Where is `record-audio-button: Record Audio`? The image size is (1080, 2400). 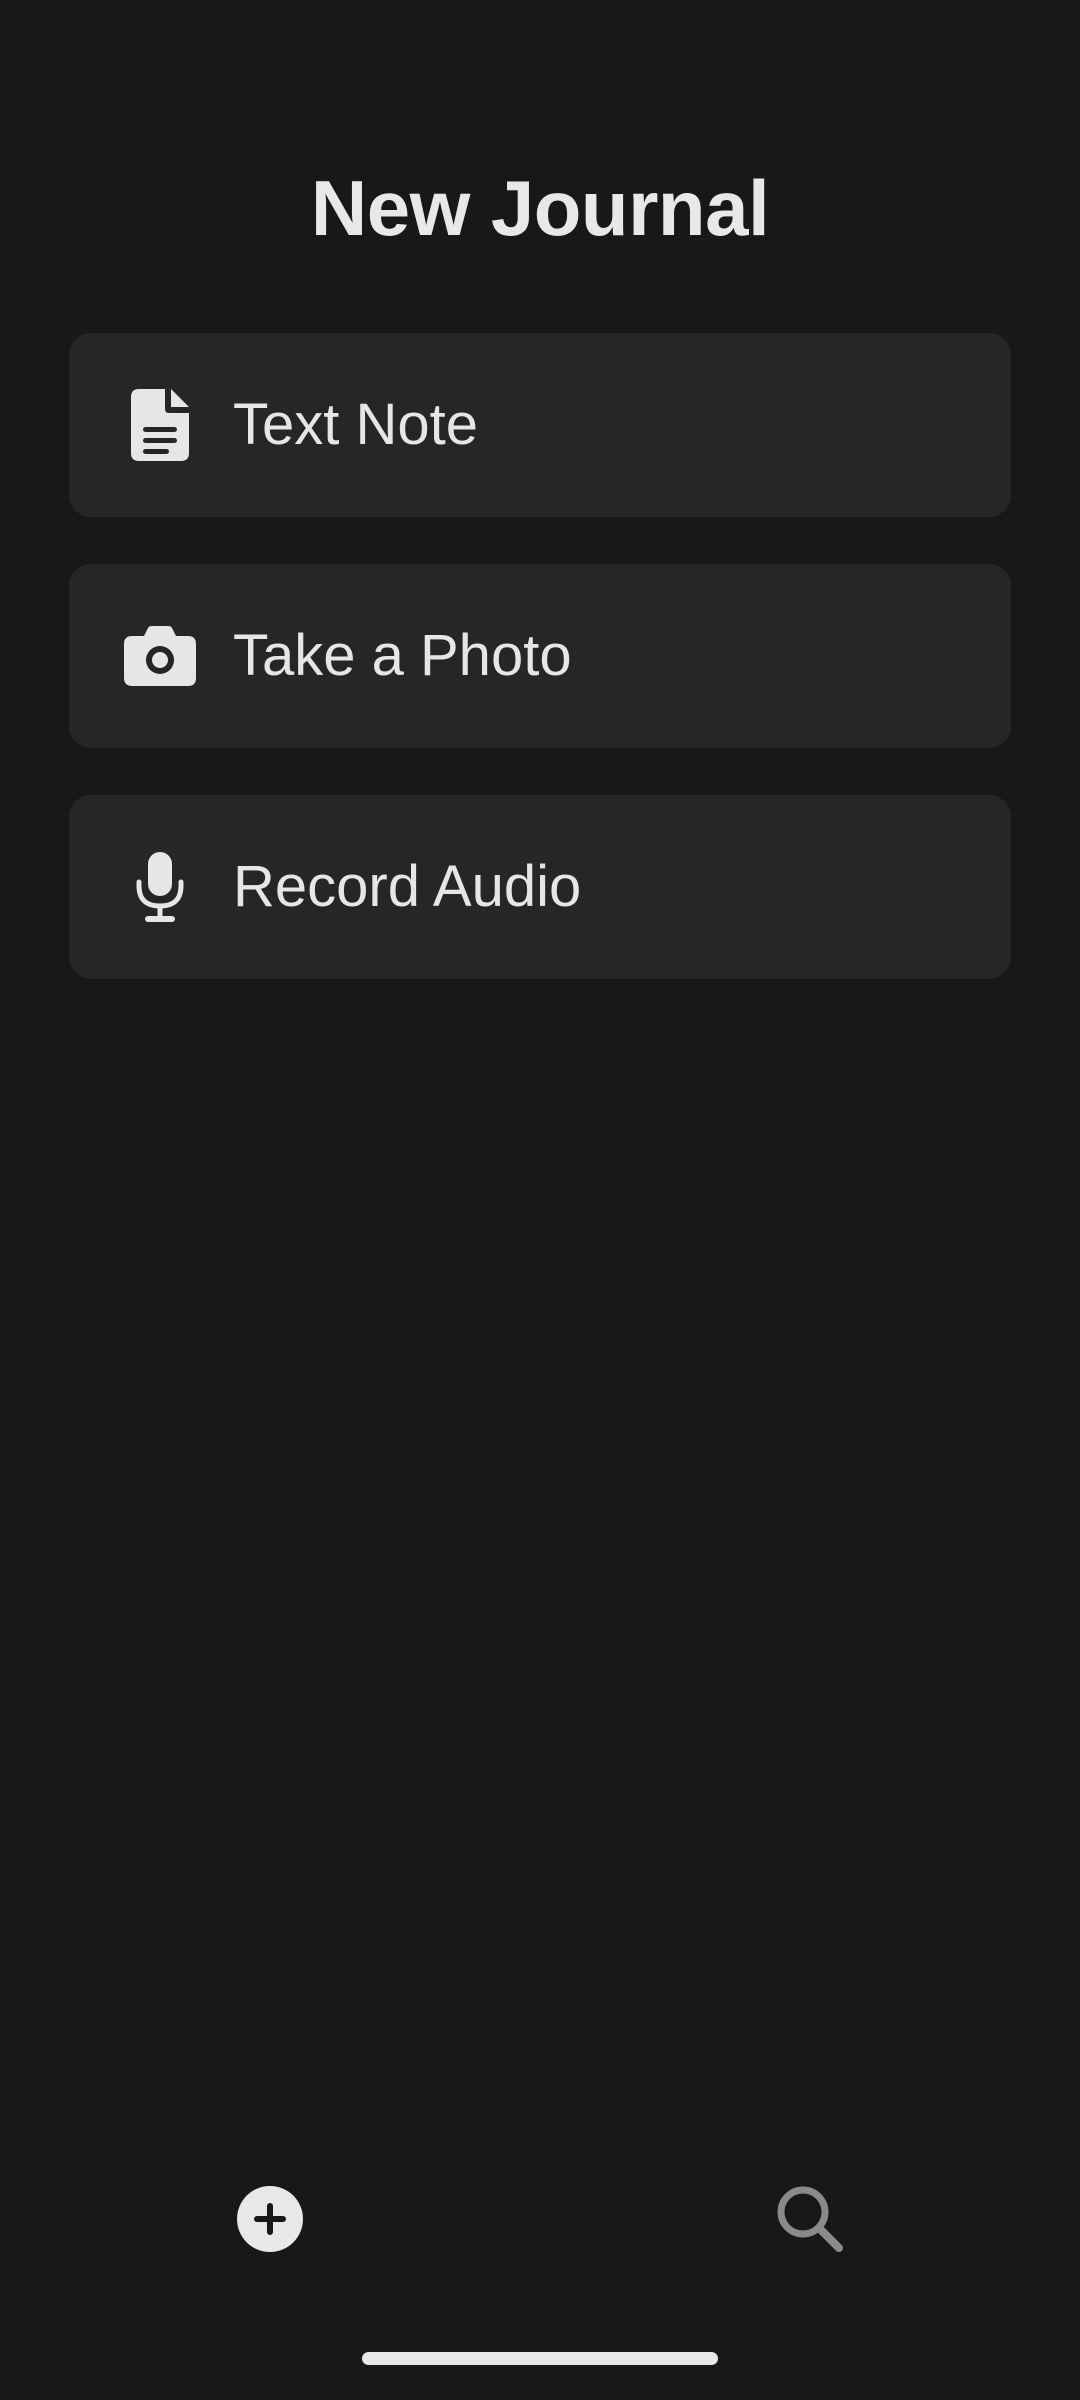 record-audio-button: Record Audio is located at coordinates (540, 887).